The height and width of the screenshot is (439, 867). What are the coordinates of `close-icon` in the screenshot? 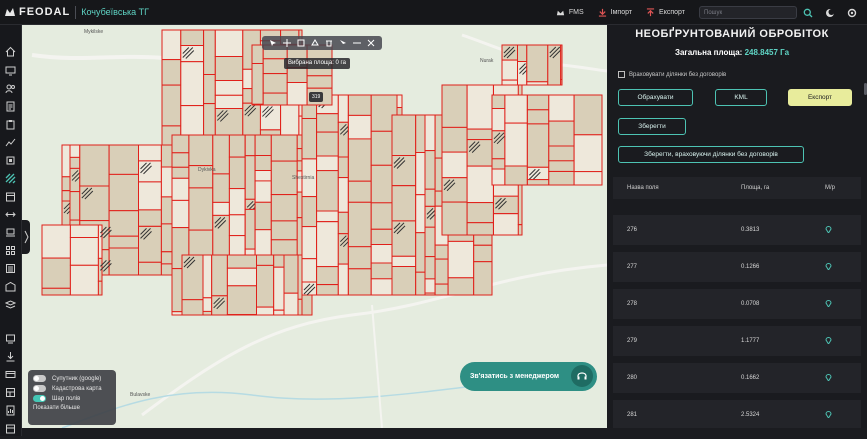 It's located at (371, 43).